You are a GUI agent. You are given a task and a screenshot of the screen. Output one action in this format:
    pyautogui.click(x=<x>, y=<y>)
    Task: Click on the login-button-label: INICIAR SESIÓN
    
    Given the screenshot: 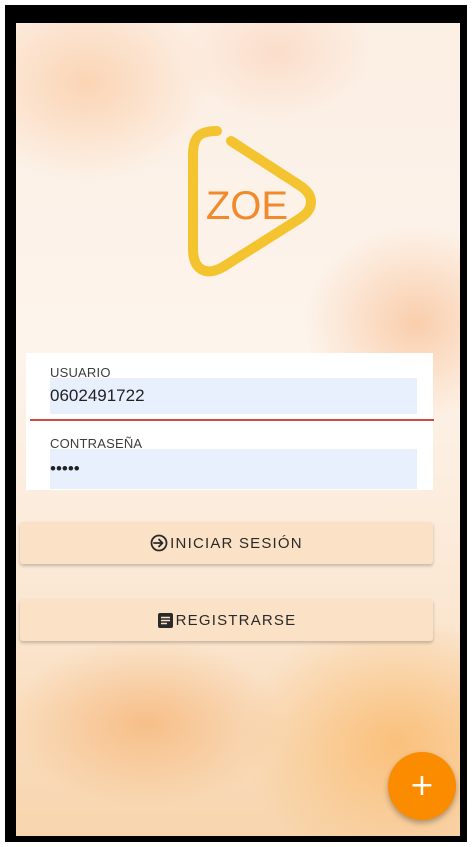 What is the action you would take?
    pyautogui.click(x=236, y=543)
    